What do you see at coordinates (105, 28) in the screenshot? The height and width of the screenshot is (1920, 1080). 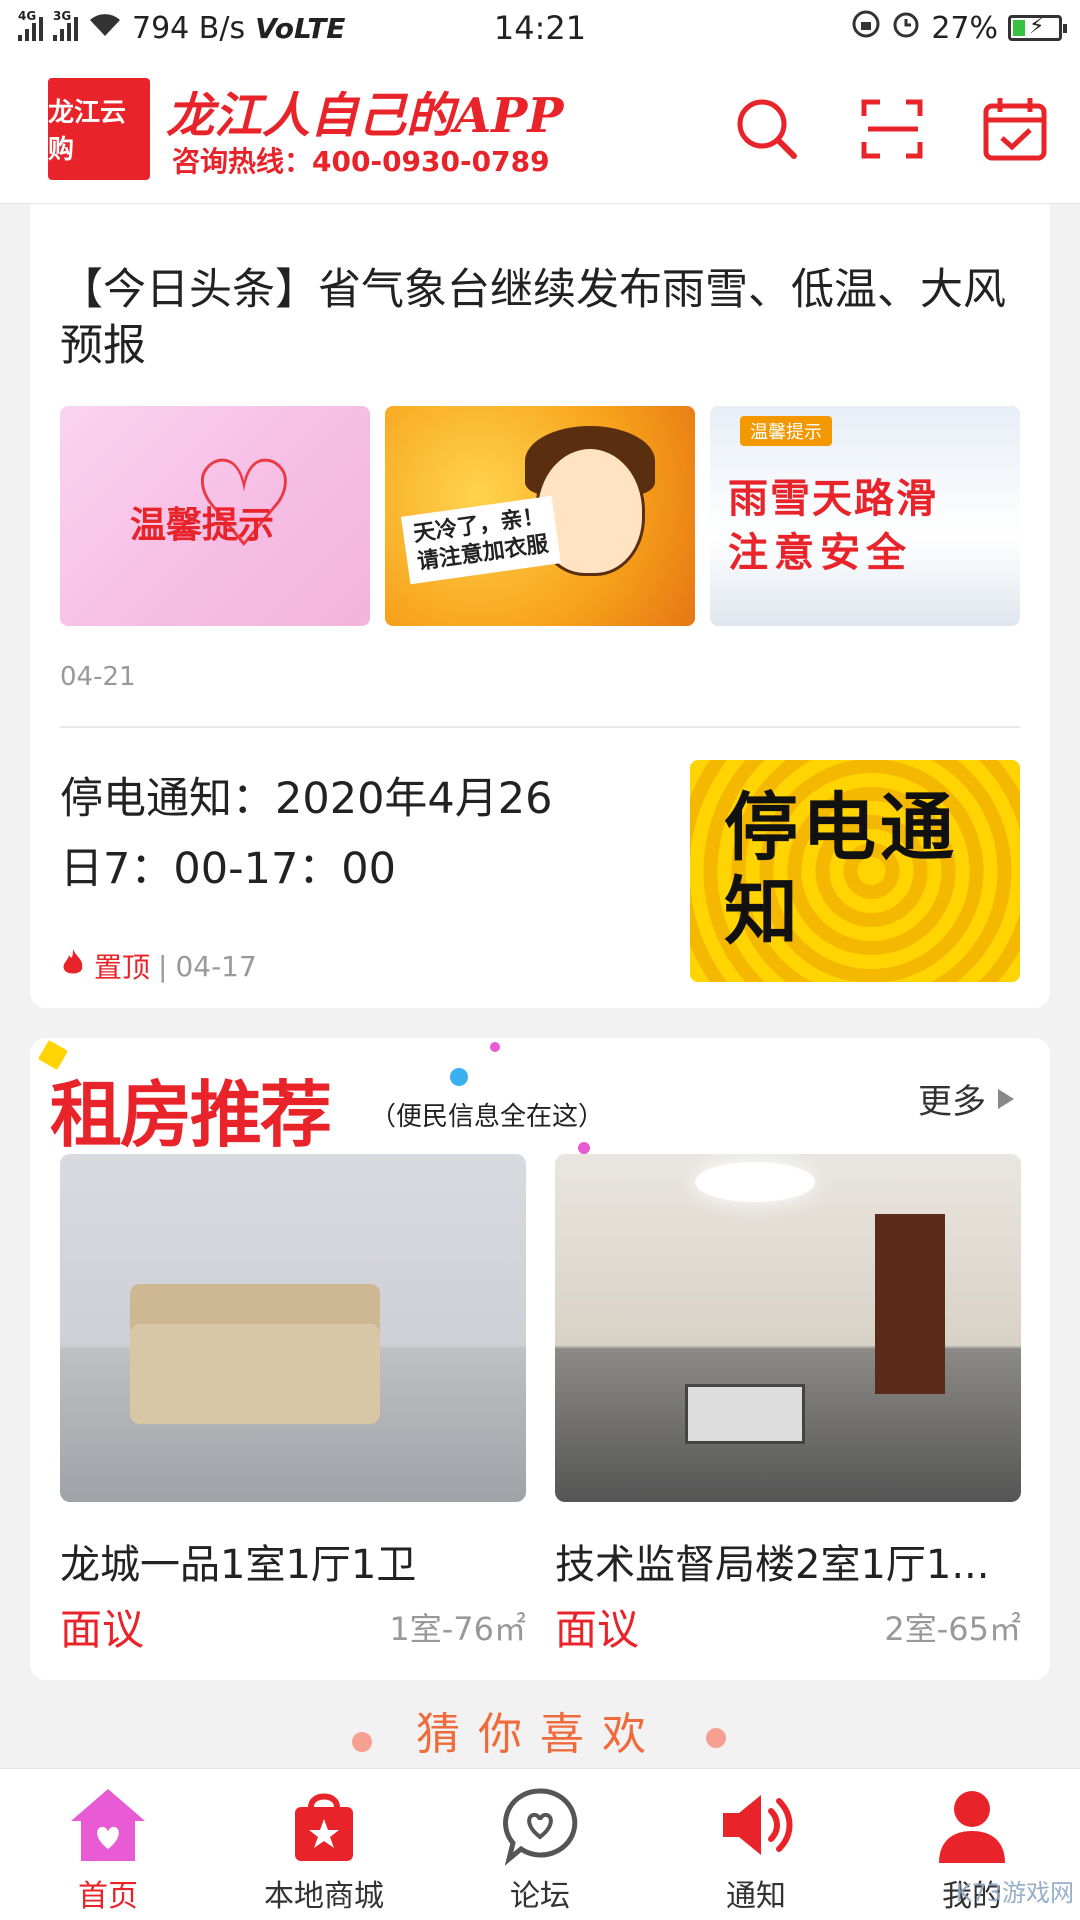 I see `wifi-icon` at bounding box center [105, 28].